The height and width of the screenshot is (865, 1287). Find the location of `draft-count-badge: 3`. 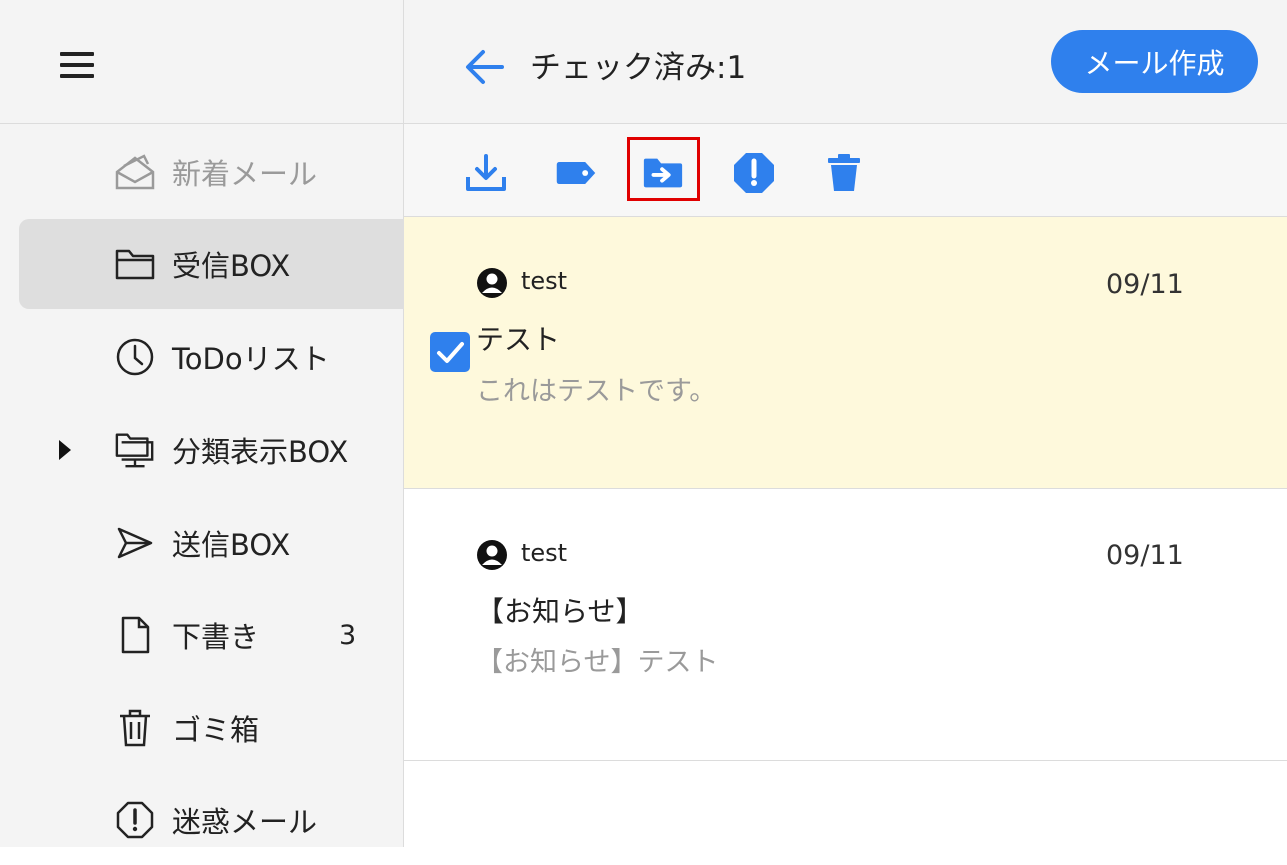

draft-count-badge: 3 is located at coordinates (348, 635).